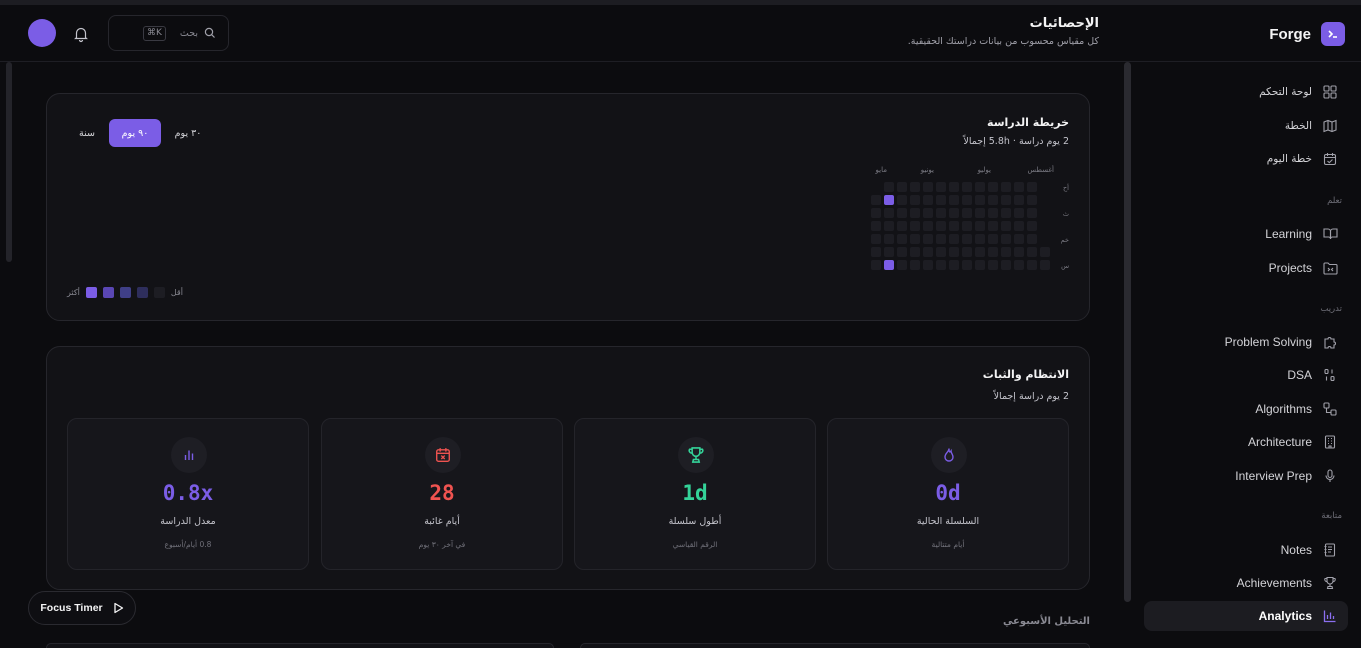  I want to click on sidebar-item-interview-prep: Interview Prep, so click(1246, 476).